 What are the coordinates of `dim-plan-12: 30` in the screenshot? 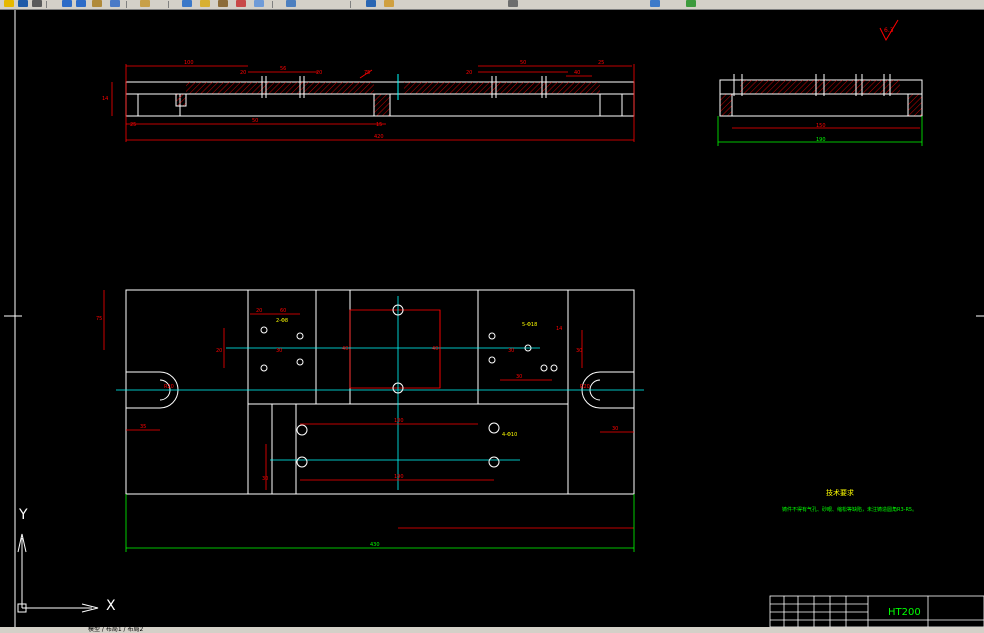 It's located at (579, 351).